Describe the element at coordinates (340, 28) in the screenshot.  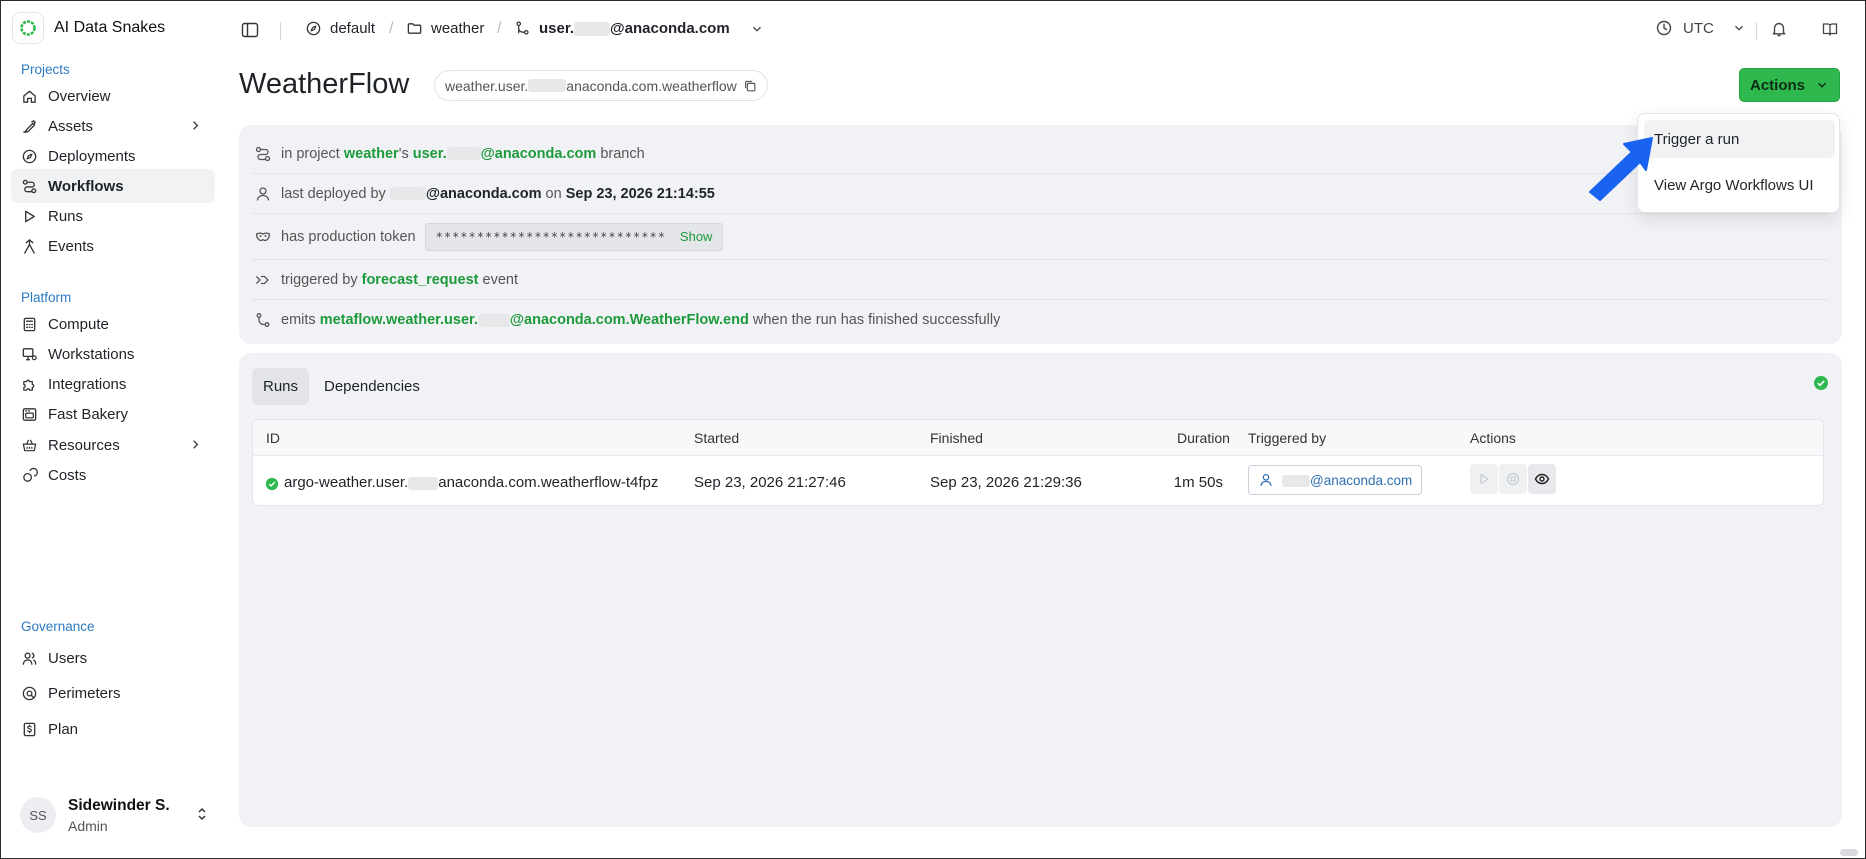
I see `breadcrumb-perimeter: default` at that location.